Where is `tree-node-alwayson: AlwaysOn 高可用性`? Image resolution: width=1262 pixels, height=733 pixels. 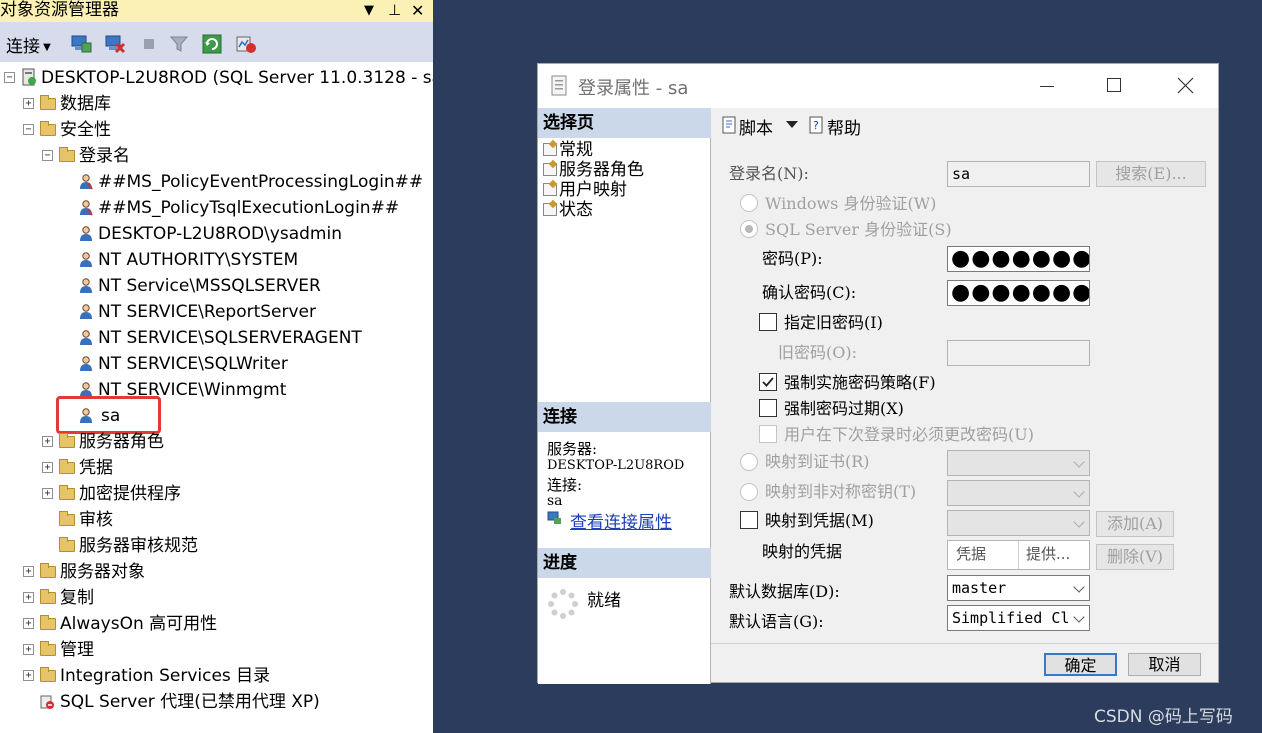
tree-node-alwayson: AlwaysOn 高可用性 is located at coordinates (138, 624).